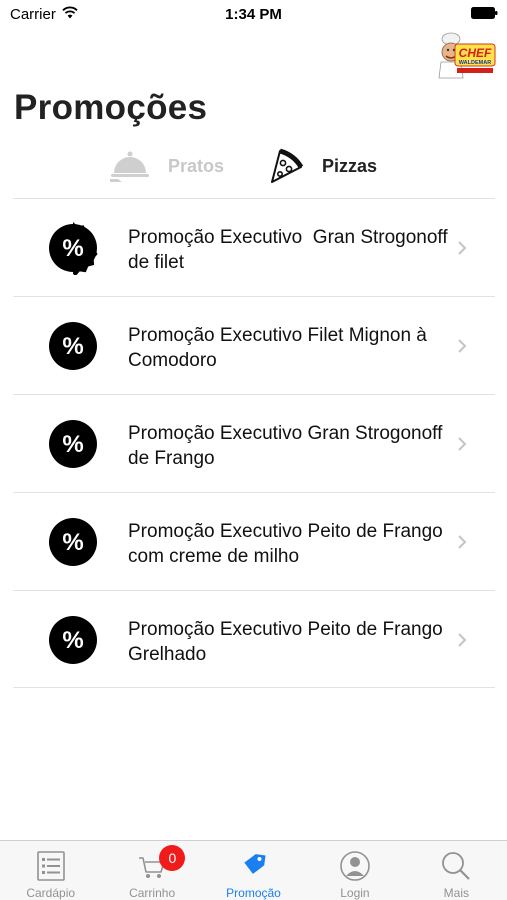  What do you see at coordinates (111, 107) in the screenshot?
I see `page-title: Promoções` at bounding box center [111, 107].